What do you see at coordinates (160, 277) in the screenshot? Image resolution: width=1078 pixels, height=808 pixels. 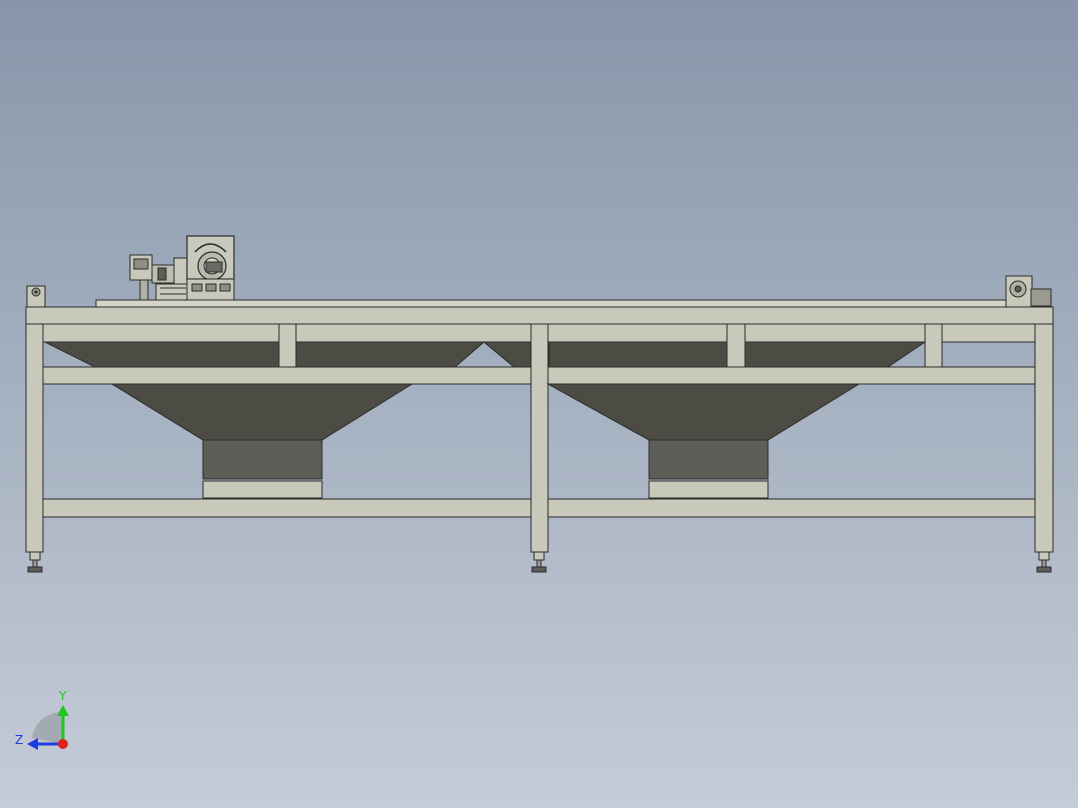 I see `drive-motor-icon` at bounding box center [160, 277].